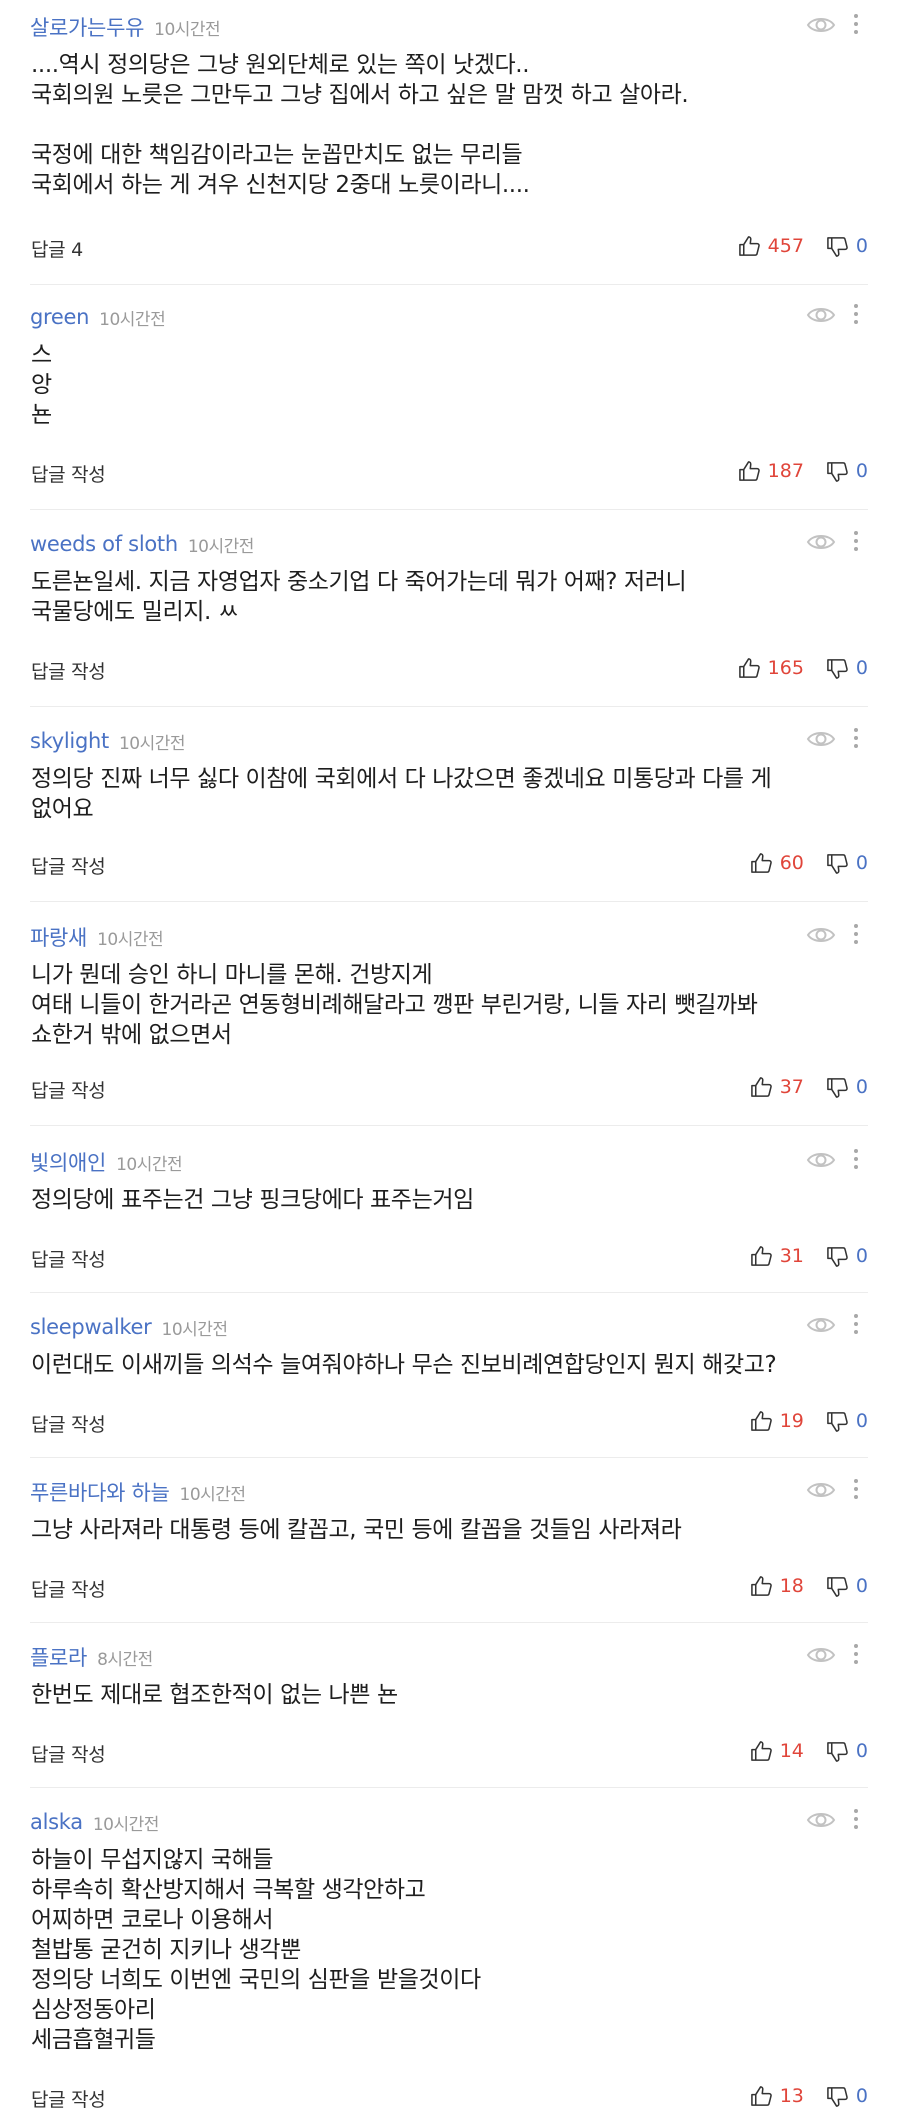 The image size is (900, 2123). Describe the element at coordinates (791, 2096) in the screenshot. I see `like-count: 13` at that location.